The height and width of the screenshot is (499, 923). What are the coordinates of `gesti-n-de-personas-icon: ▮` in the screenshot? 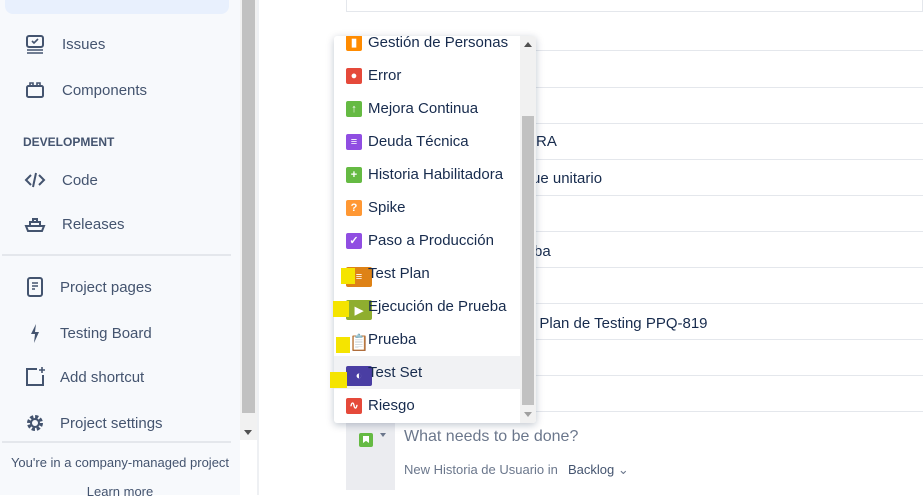 It's located at (354, 43).